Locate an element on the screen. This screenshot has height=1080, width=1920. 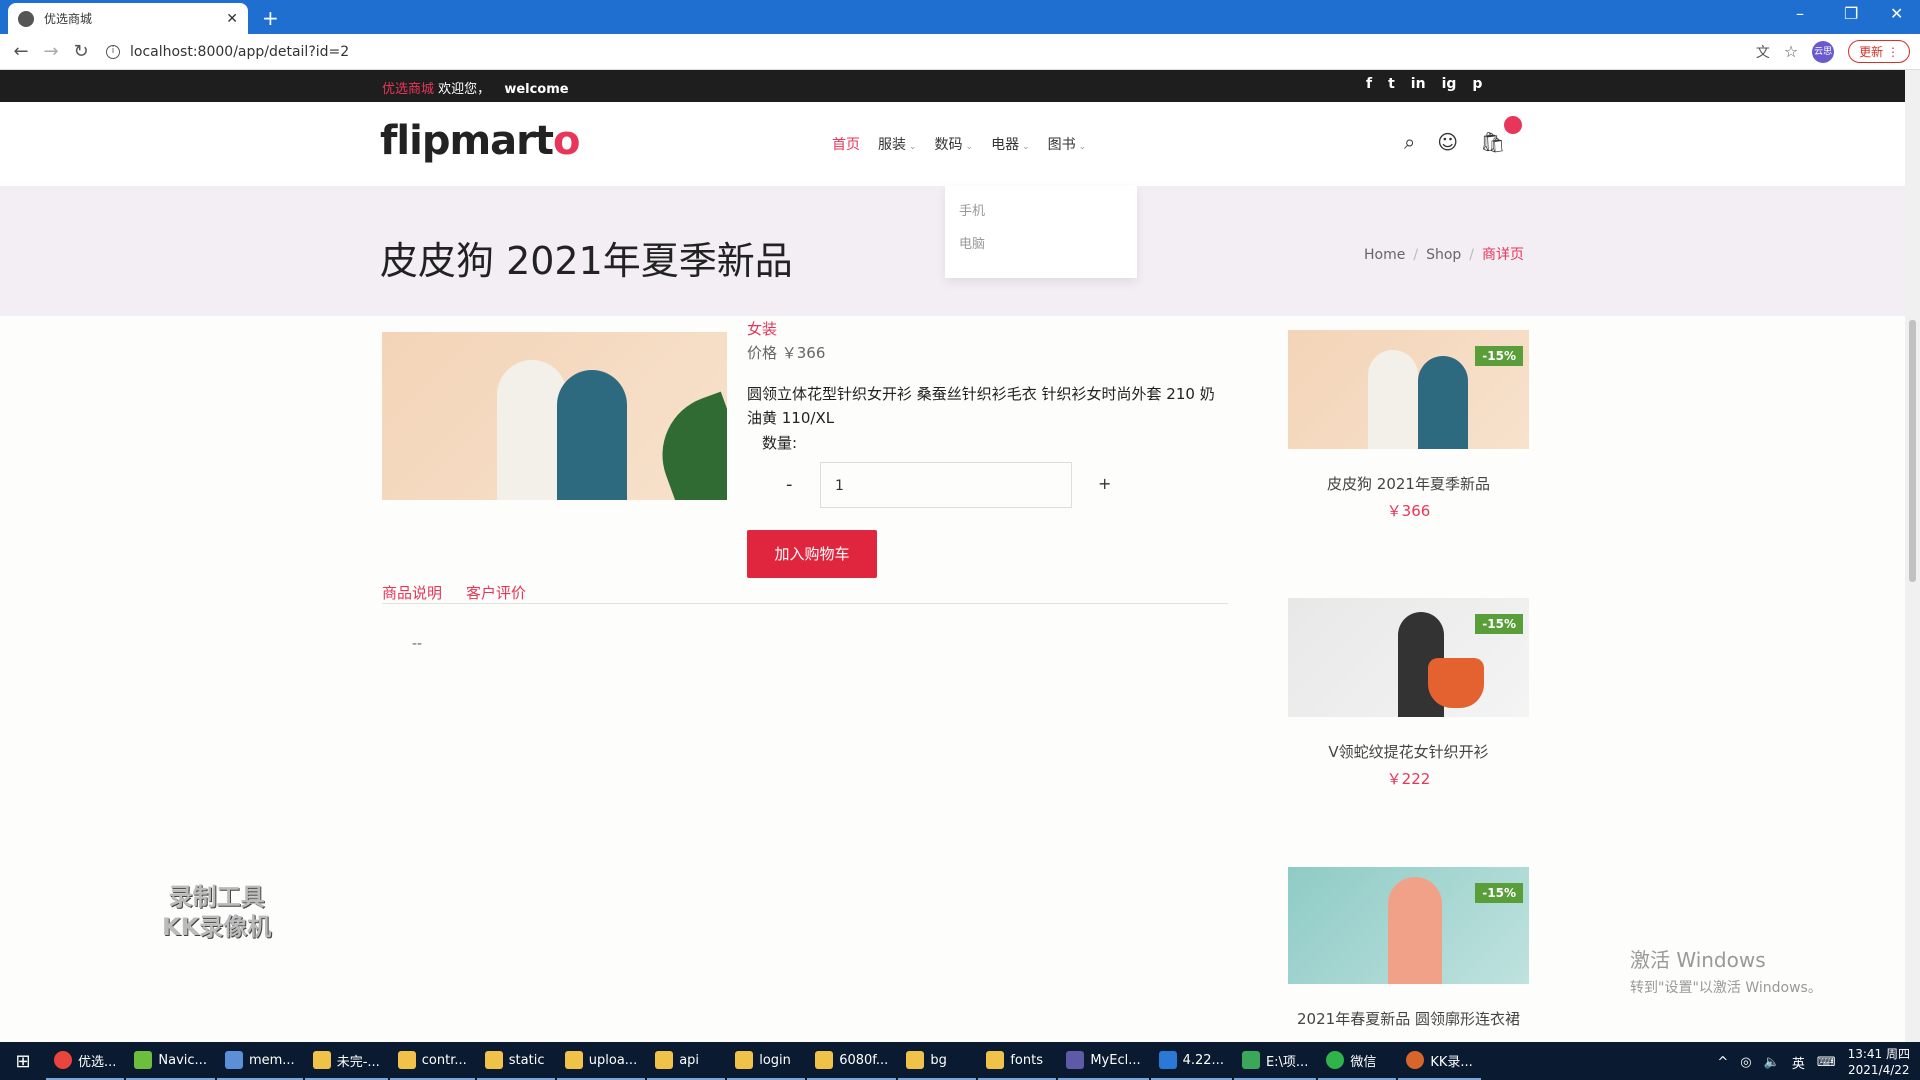
keyboard-icon: ⌨ is located at coordinates (1826, 1062).